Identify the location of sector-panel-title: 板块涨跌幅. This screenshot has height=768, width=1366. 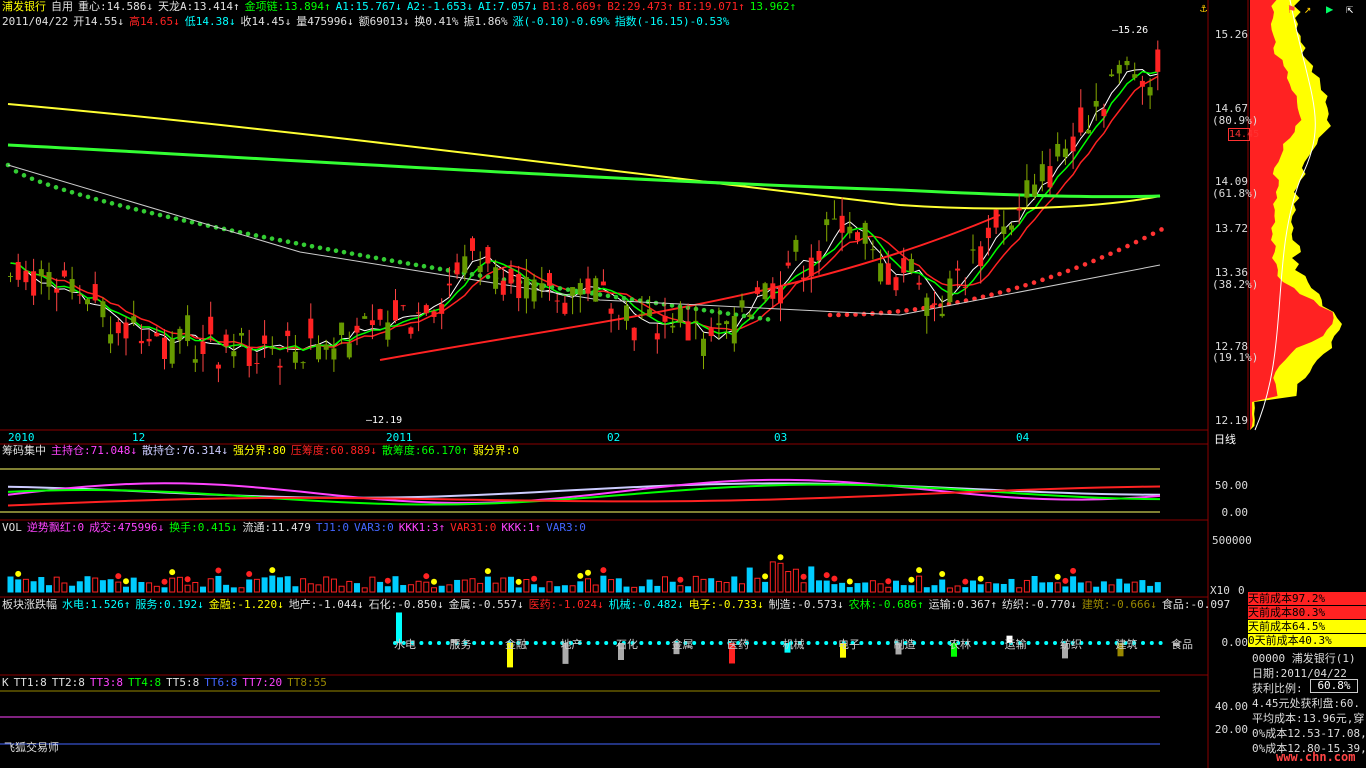
(29, 604).